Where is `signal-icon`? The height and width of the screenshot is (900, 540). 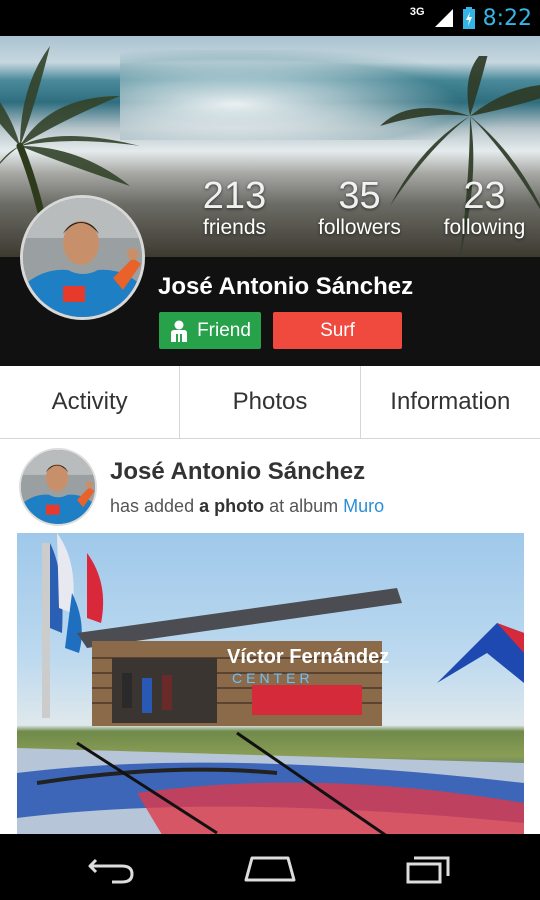 signal-icon is located at coordinates (443, 18).